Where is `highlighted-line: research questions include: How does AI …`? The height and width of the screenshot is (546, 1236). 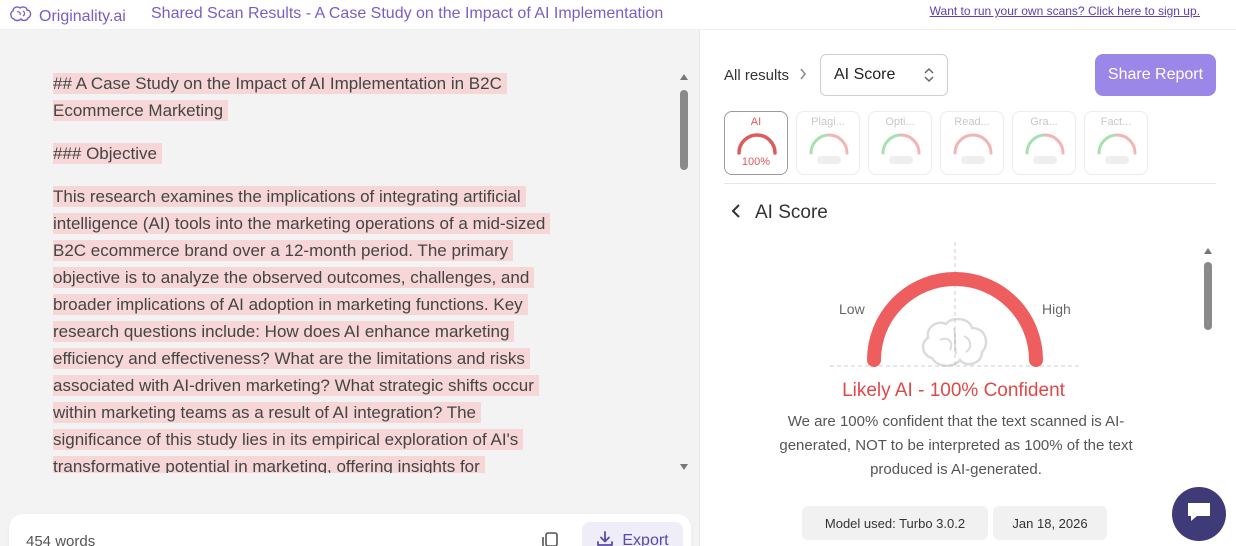
highlighted-line: research questions include: How does AI … is located at coordinates (284, 331).